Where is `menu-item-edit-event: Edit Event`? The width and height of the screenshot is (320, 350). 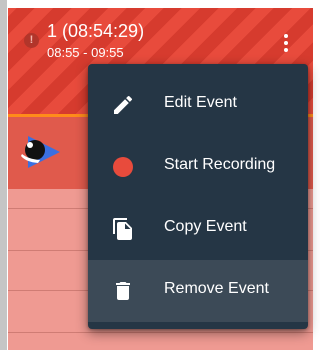 menu-item-edit-event: Edit Event is located at coordinates (198, 105).